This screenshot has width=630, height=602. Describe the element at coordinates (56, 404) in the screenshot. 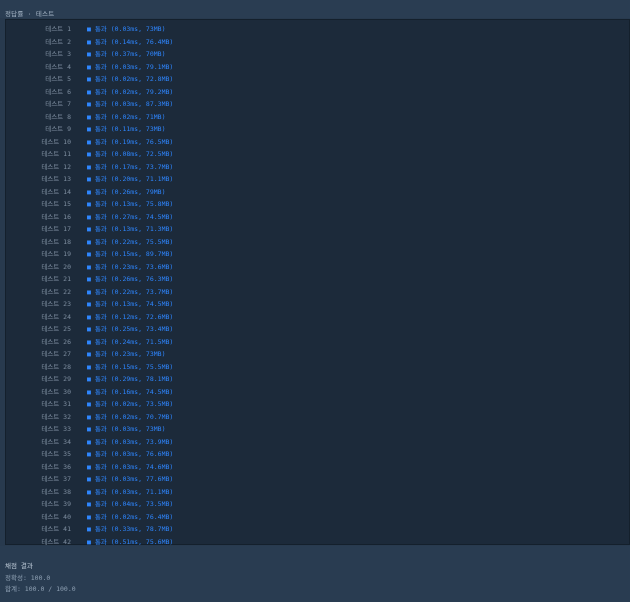

I see `test-label: 테스트 31` at that location.